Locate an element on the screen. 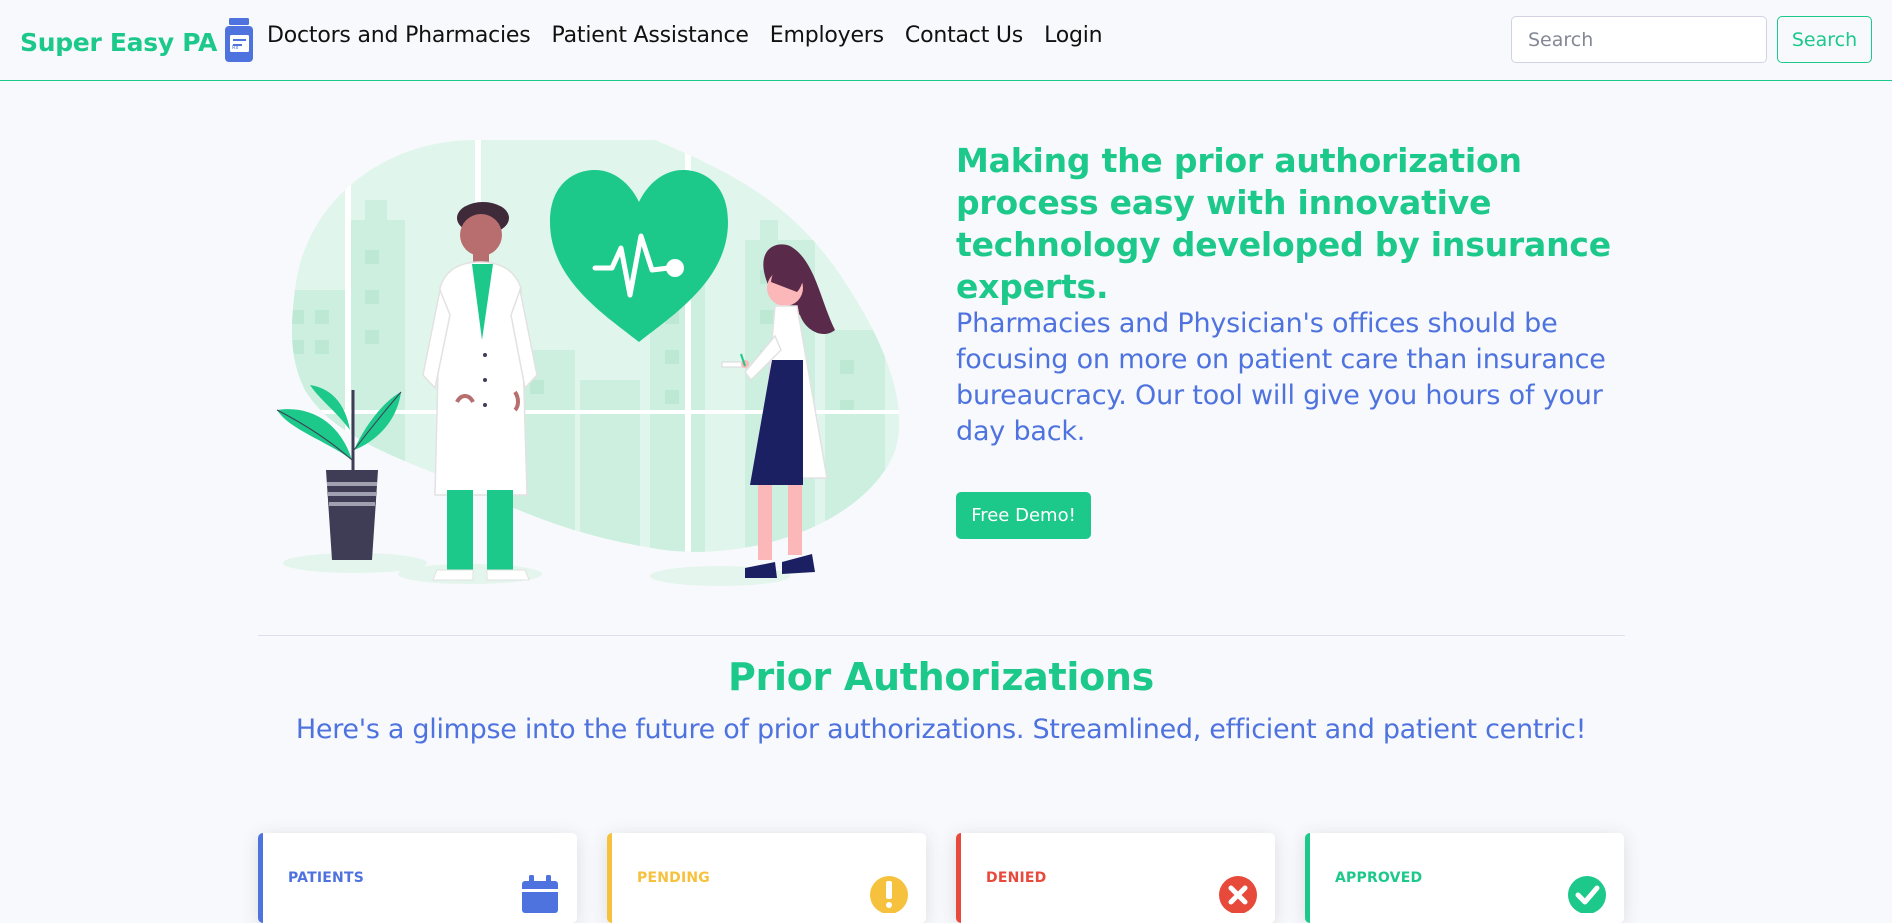  card-label: Pending is located at coordinates (673, 878).